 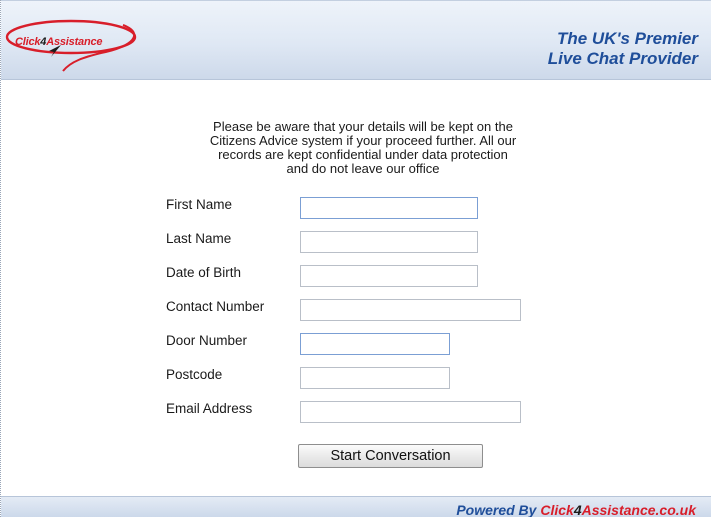 I want to click on door-number-label: Door Number, so click(x=207, y=340).